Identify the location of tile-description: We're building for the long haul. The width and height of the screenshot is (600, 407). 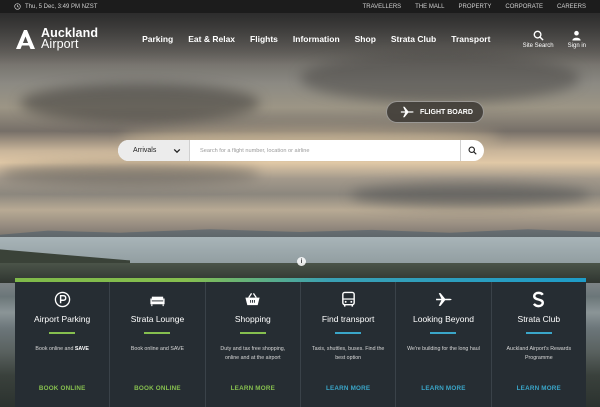
(443, 349).